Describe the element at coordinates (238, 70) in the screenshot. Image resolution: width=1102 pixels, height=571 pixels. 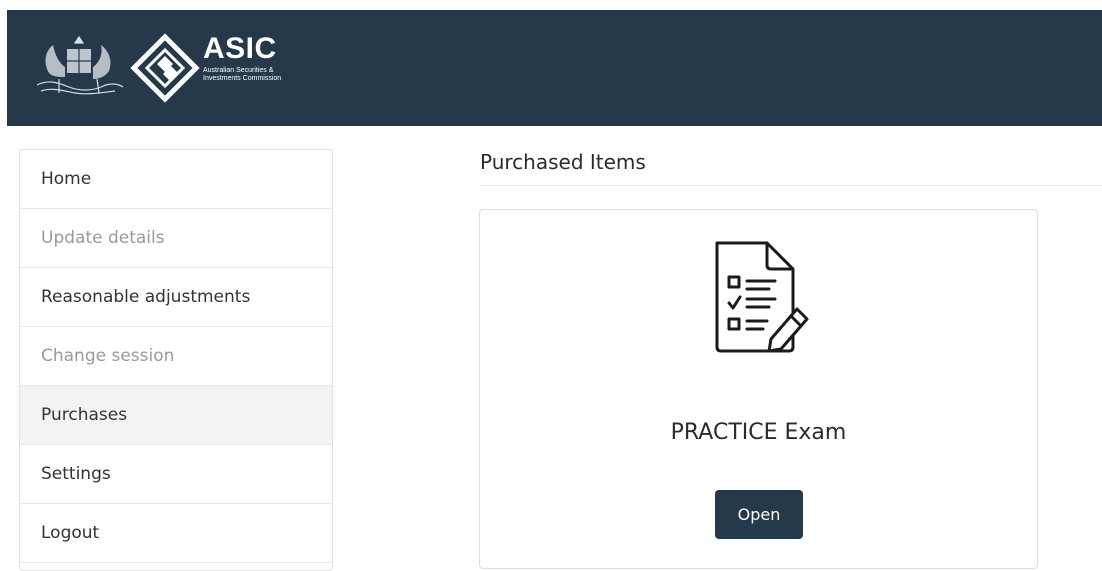
I see `brand-subtitle-line1: Australian Securities &` at that location.